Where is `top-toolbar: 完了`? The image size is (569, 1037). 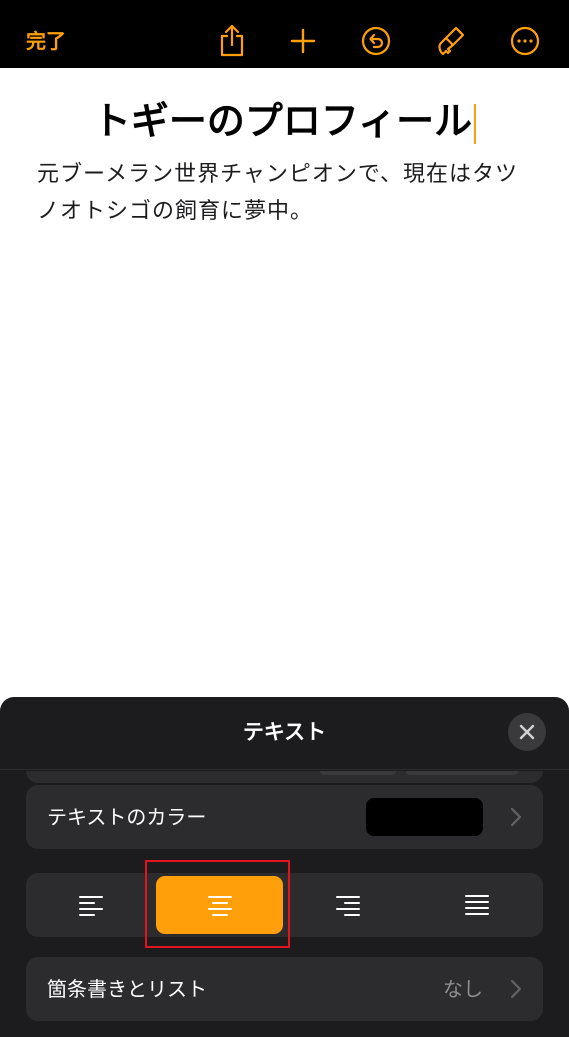
top-toolbar: 完了 is located at coordinates (284, 34).